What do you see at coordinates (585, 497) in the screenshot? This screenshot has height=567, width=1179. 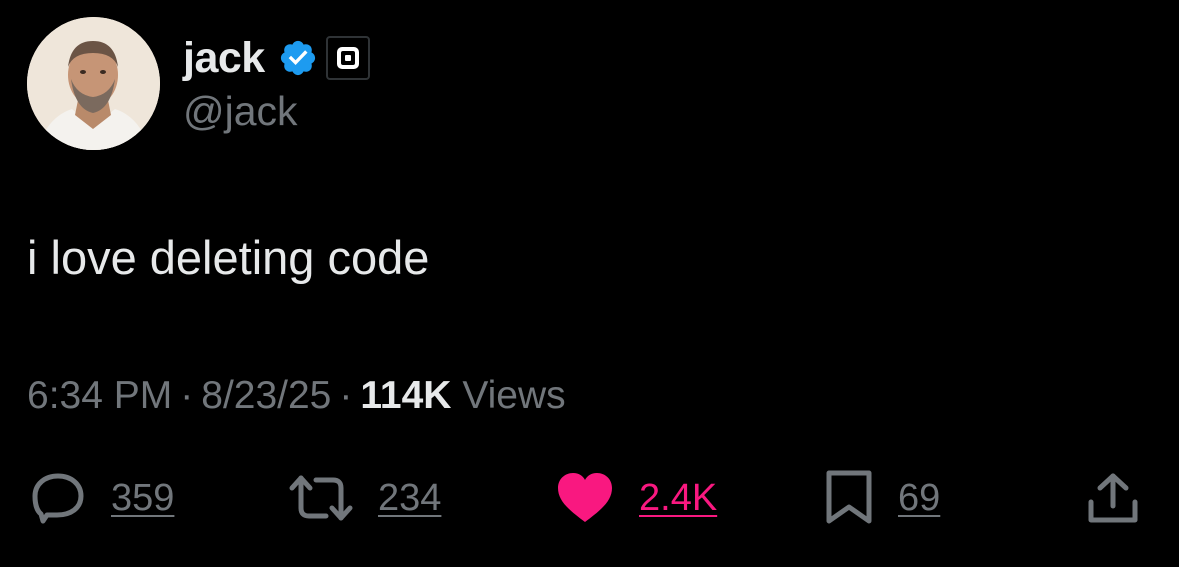 I see `heart-icon` at bounding box center [585, 497].